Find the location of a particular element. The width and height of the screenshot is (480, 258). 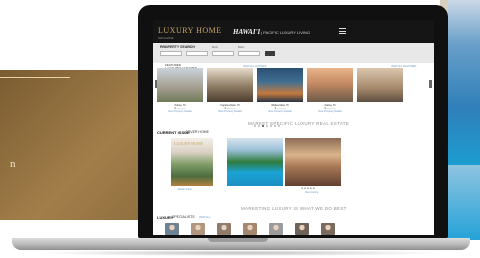

search-field-label: Price is located at coordinates (189, 47).